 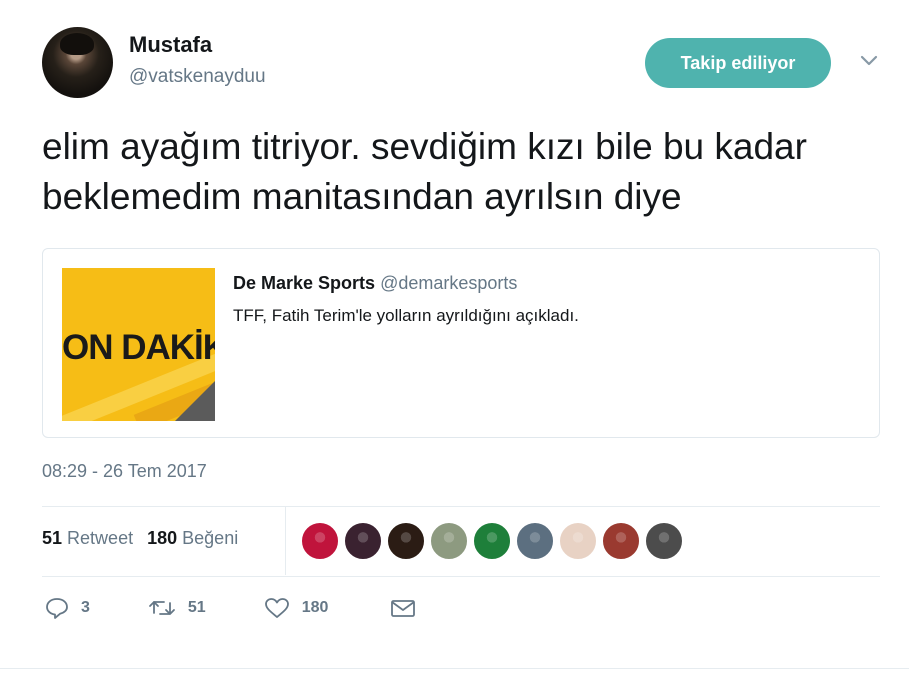 What do you see at coordinates (140, 538) in the screenshot?
I see `engagement-stats: 51 Retweet 180 Beğeni` at bounding box center [140, 538].